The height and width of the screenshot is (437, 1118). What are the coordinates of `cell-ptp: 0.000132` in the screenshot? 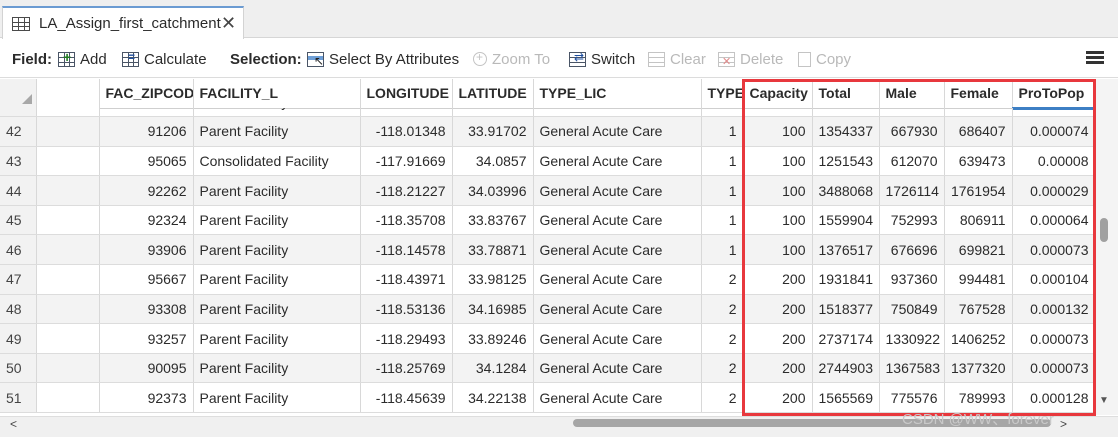 It's located at (1053, 309).